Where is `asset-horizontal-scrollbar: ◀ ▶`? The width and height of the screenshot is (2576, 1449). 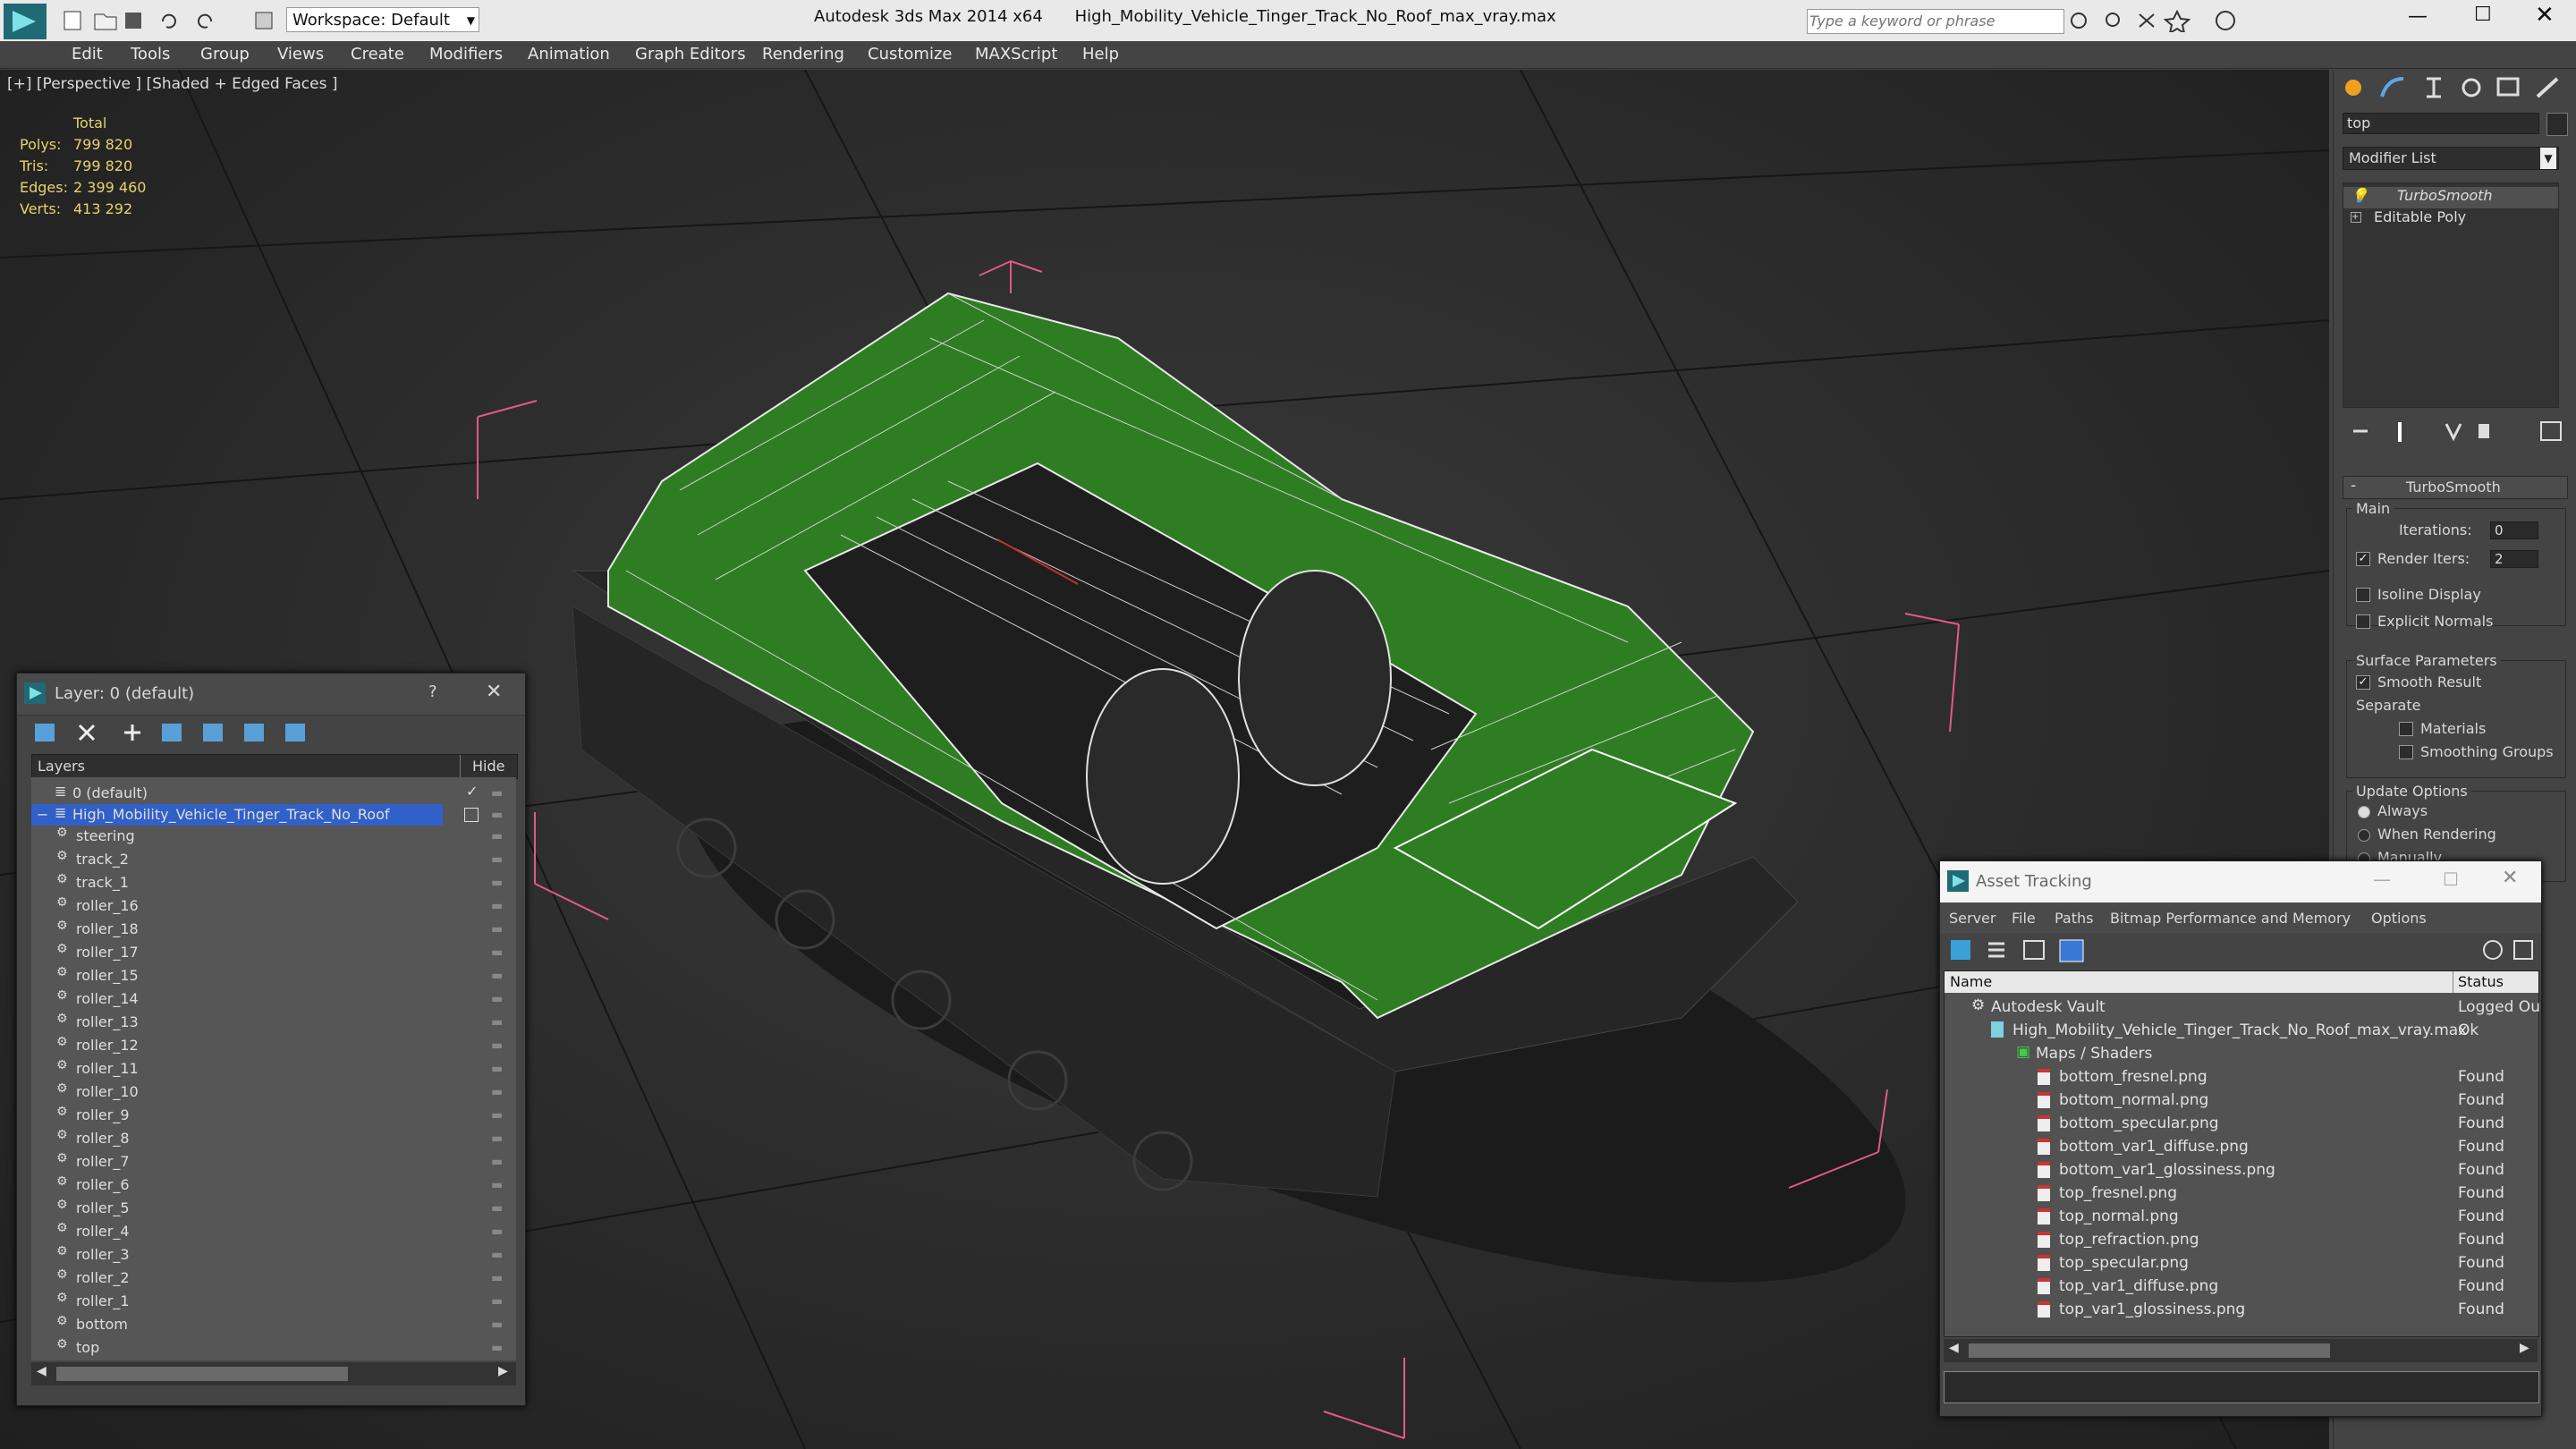
asset-horizontal-scrollbar: ◀ ▶ is located at coordinates (2241, 1350).